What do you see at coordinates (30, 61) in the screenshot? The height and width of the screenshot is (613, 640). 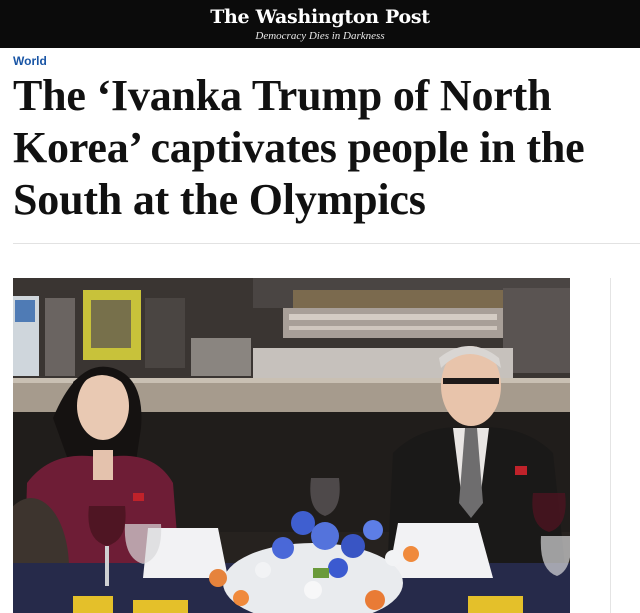 I see `section-link-world: World` at bounding box center [30, 61].